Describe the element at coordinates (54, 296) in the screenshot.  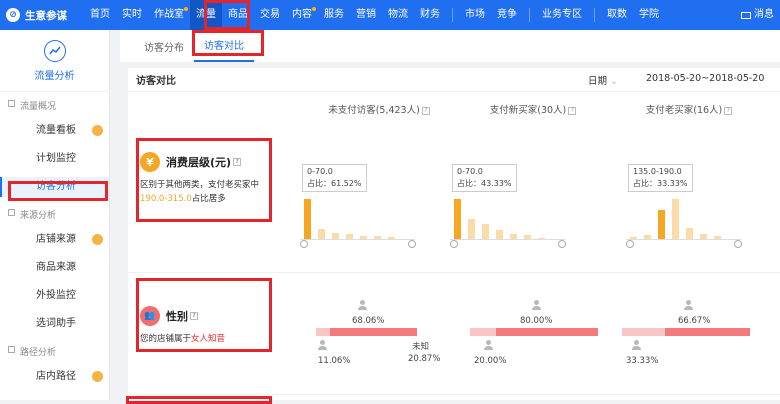
I see `sidebar-item-external-monitor: 外投监控` at that location.